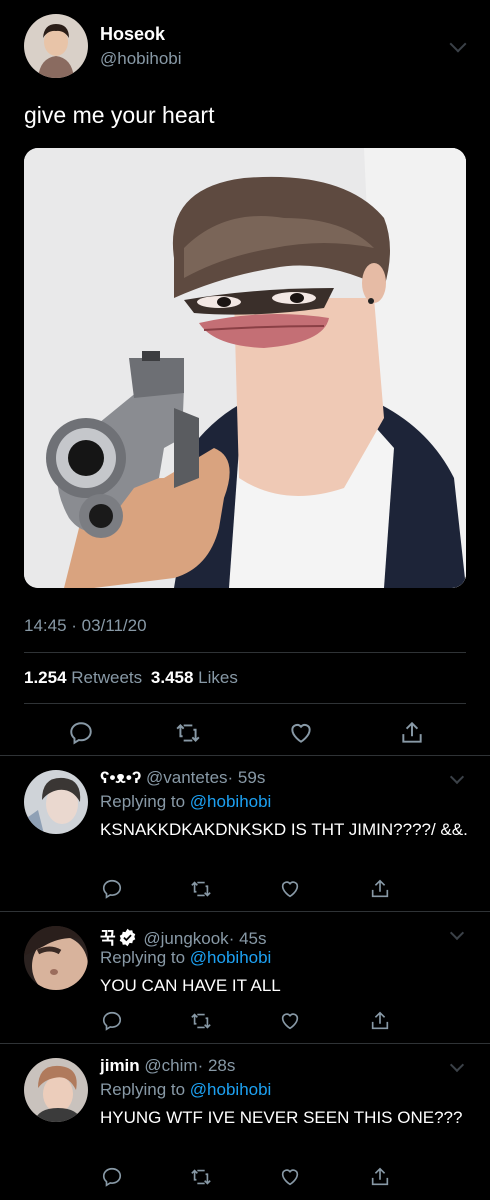 Image resolution: width=490 pixels, height=1200 pixels. What do you see at coordinates (120, 777) in the screenshot?
I see `reply-author-name: ʕ•ᴥ•ʔ` at bounding box center [120, 777].